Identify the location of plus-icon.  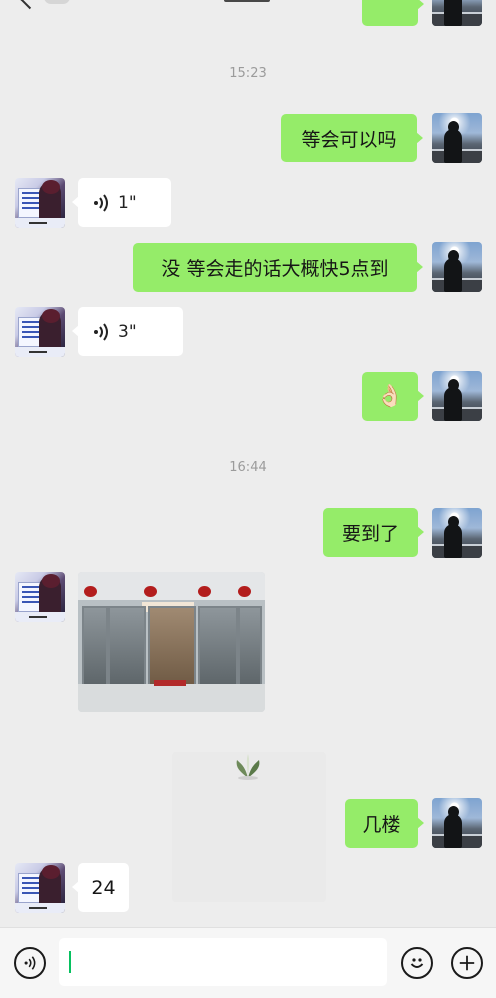
(467, 963).